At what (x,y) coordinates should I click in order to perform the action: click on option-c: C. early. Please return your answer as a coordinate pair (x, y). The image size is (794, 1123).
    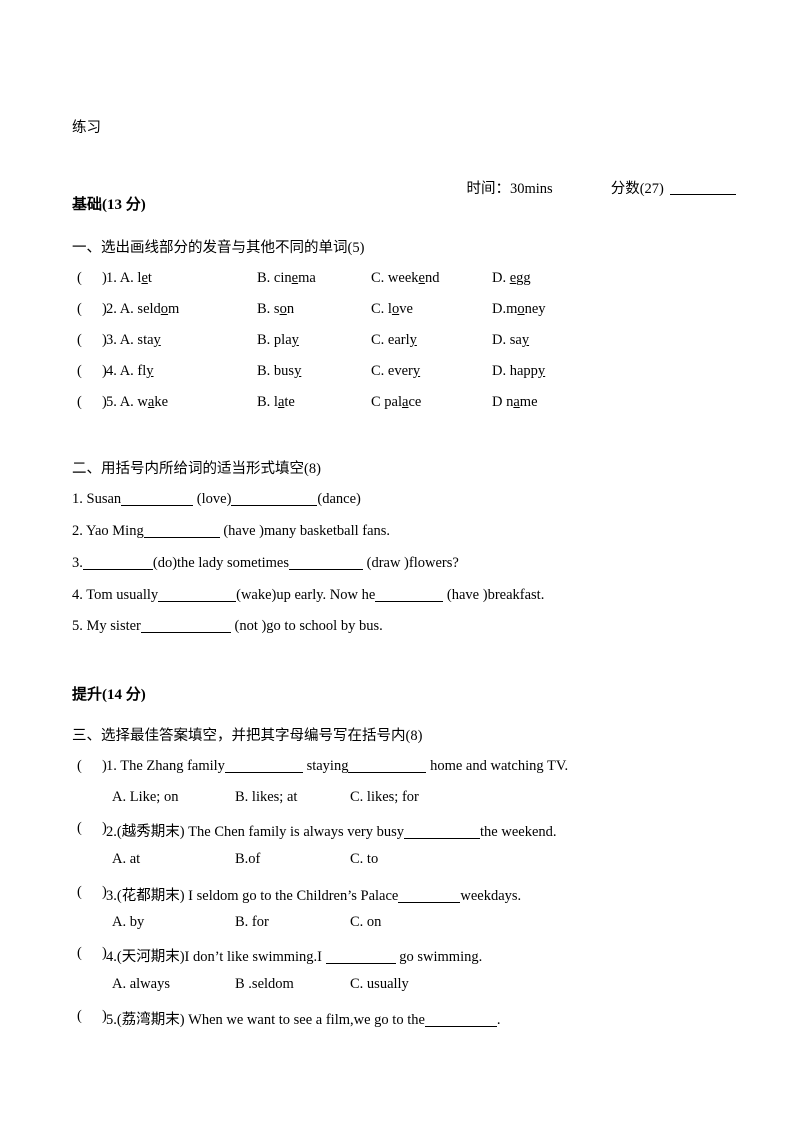
    Looking at the image, I should click on (394, 340).